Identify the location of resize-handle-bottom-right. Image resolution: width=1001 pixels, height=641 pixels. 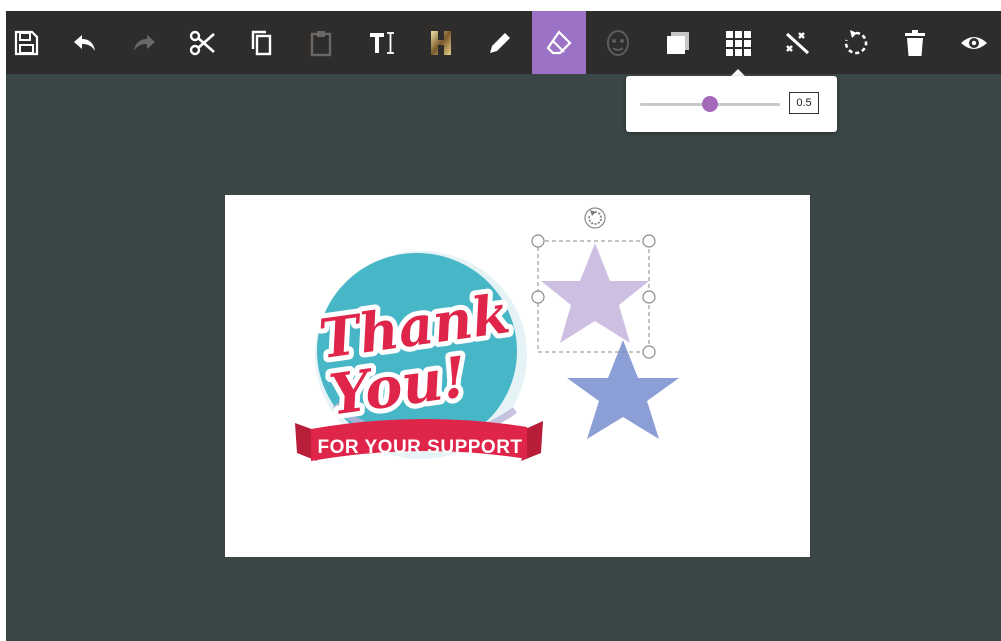
(649, 352).